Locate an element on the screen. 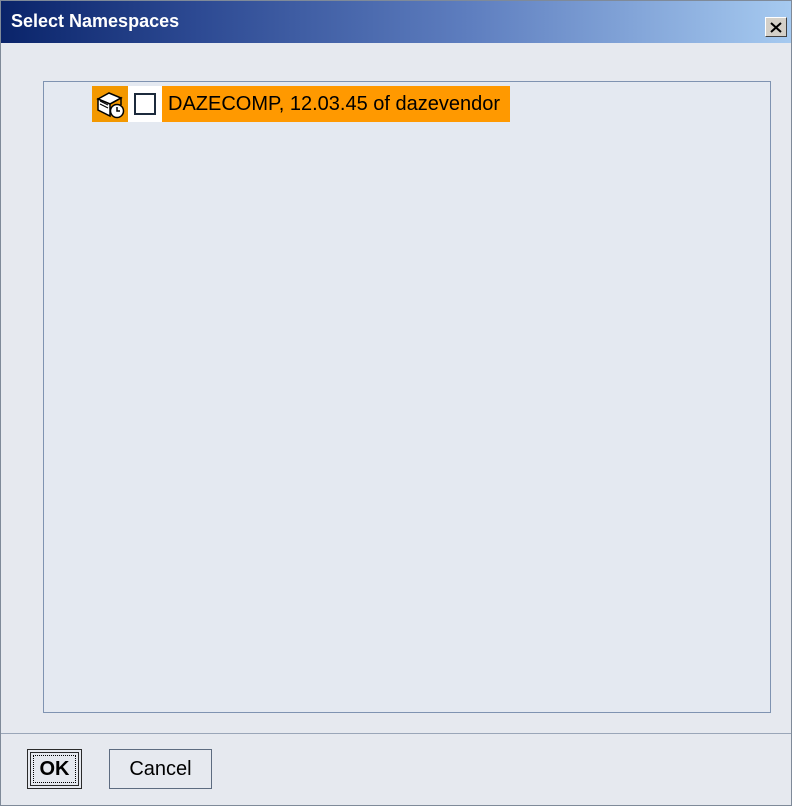 The width and height of the screenshot is (792, 806). ok-button-label: OK is located at coordinates (54, 768).